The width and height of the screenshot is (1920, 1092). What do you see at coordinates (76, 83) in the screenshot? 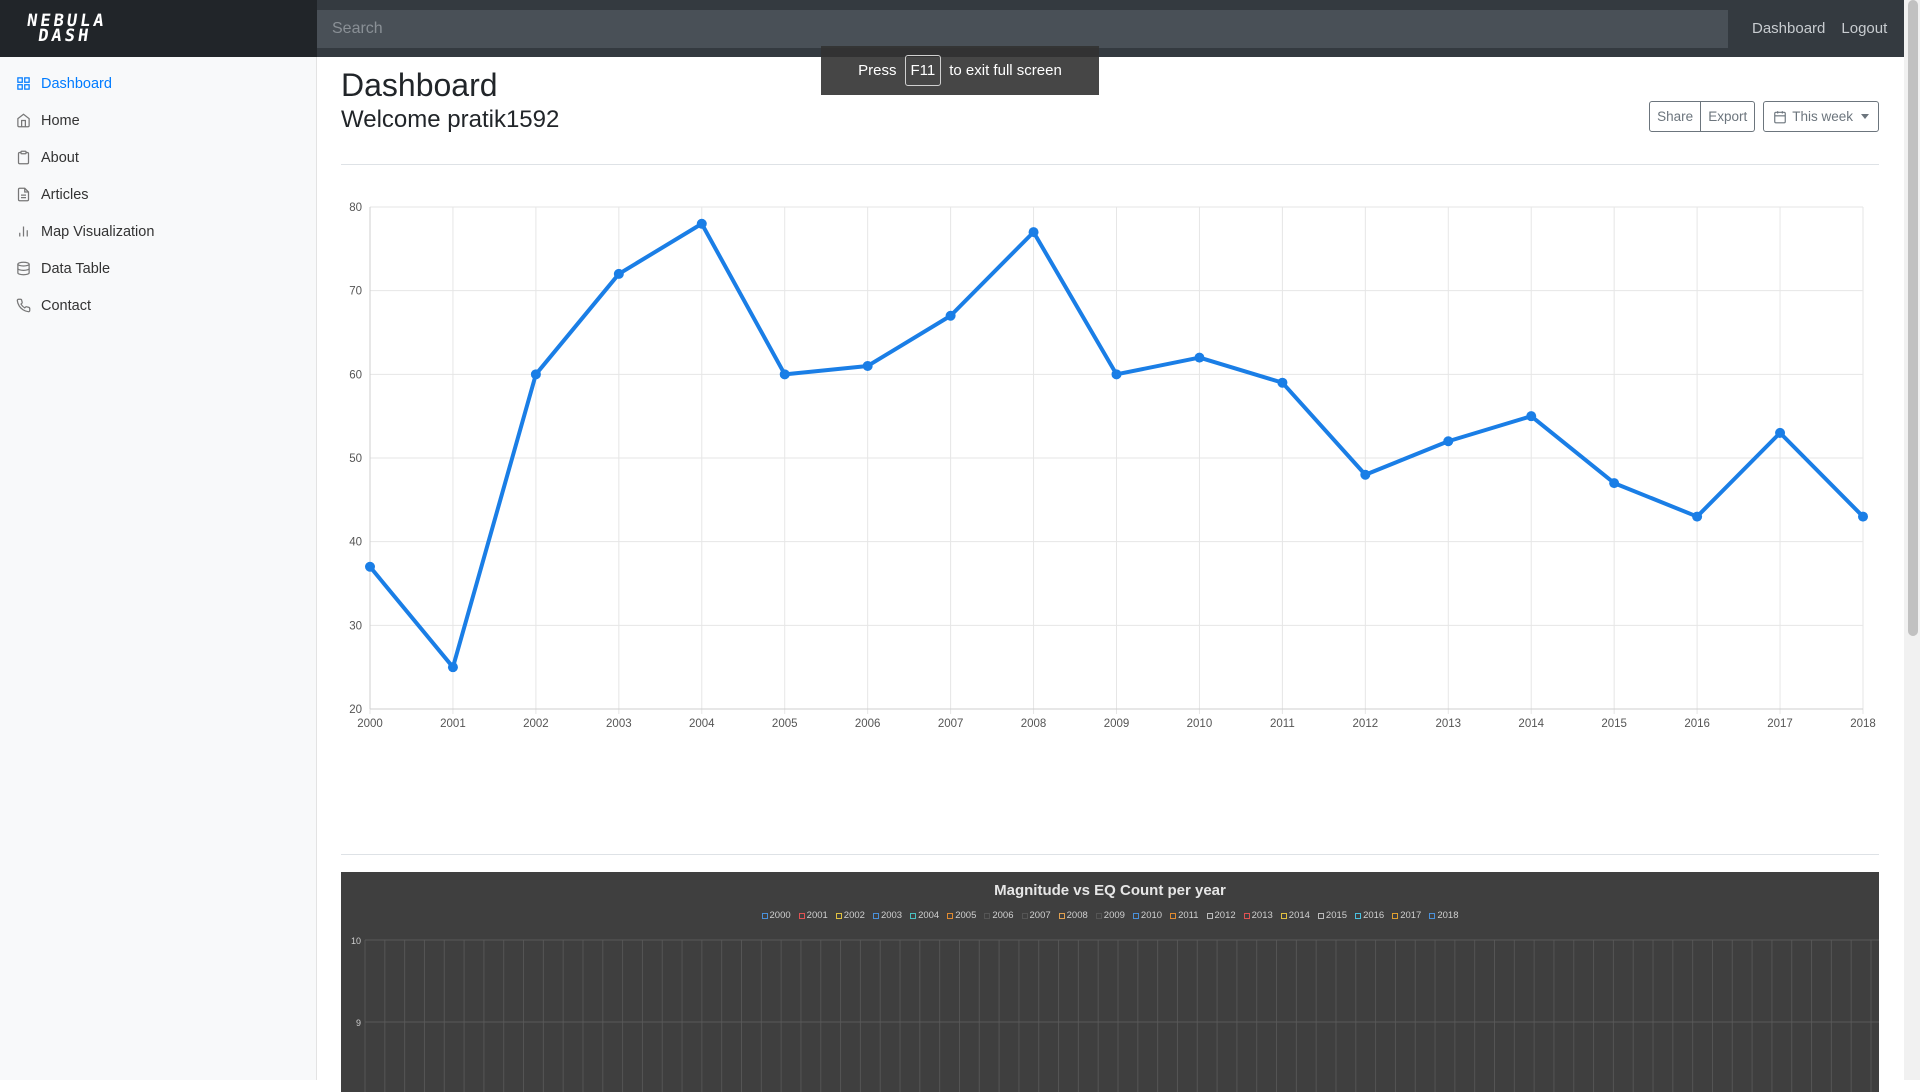
I see `sidebar-item-label: Dashboard` at bounding box center [76, 83].